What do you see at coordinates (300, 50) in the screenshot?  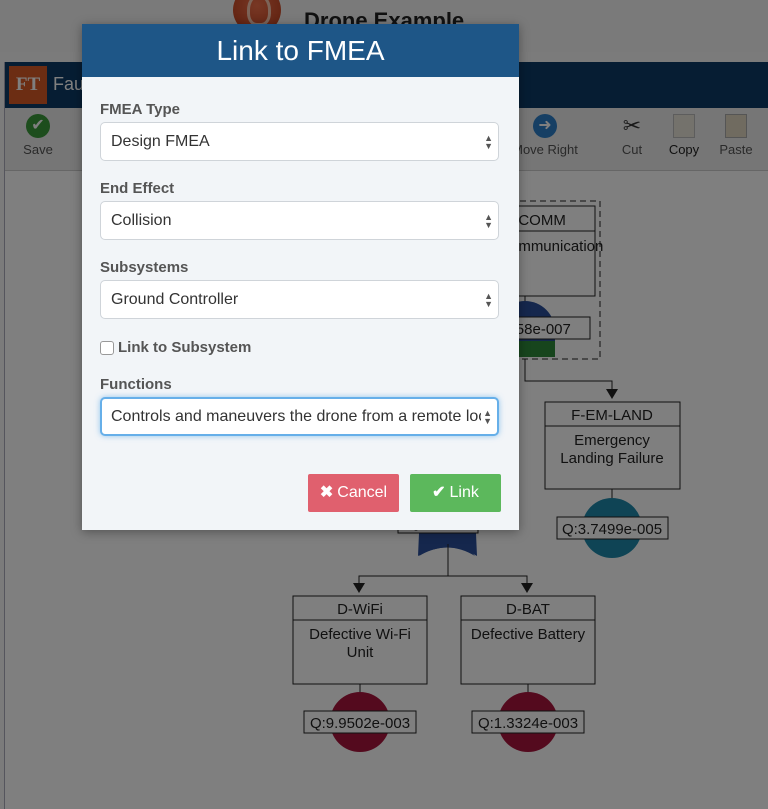 I see `dialog-title: Link to FMEA` at bounding box center [300, 50].